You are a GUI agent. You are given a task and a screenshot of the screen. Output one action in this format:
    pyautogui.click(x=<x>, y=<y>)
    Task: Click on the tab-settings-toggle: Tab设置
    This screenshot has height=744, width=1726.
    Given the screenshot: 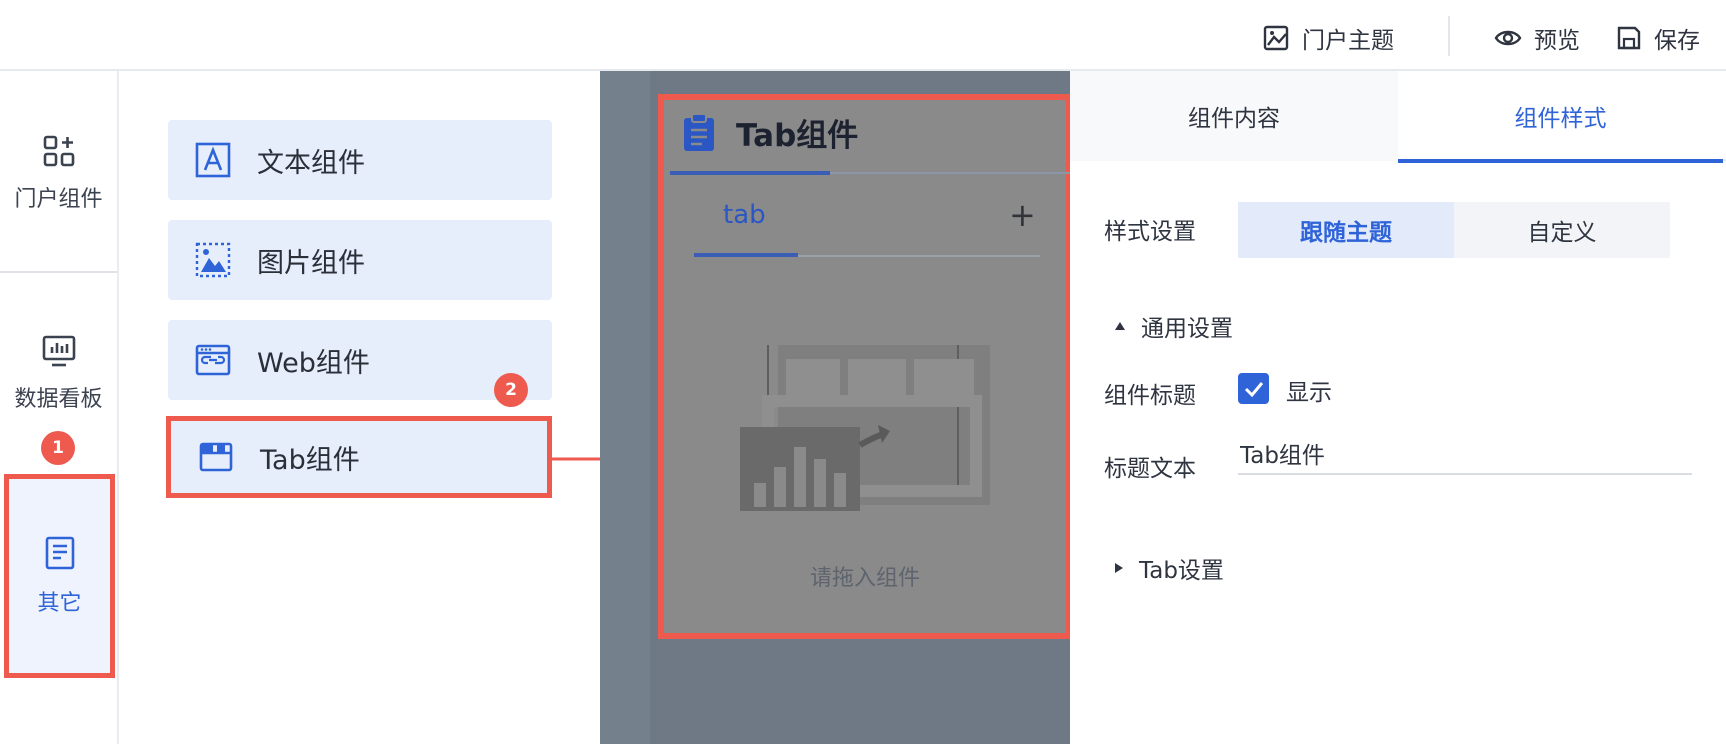 What is the action you would take?
    pyautogui.click(x=1169, y=568)
    